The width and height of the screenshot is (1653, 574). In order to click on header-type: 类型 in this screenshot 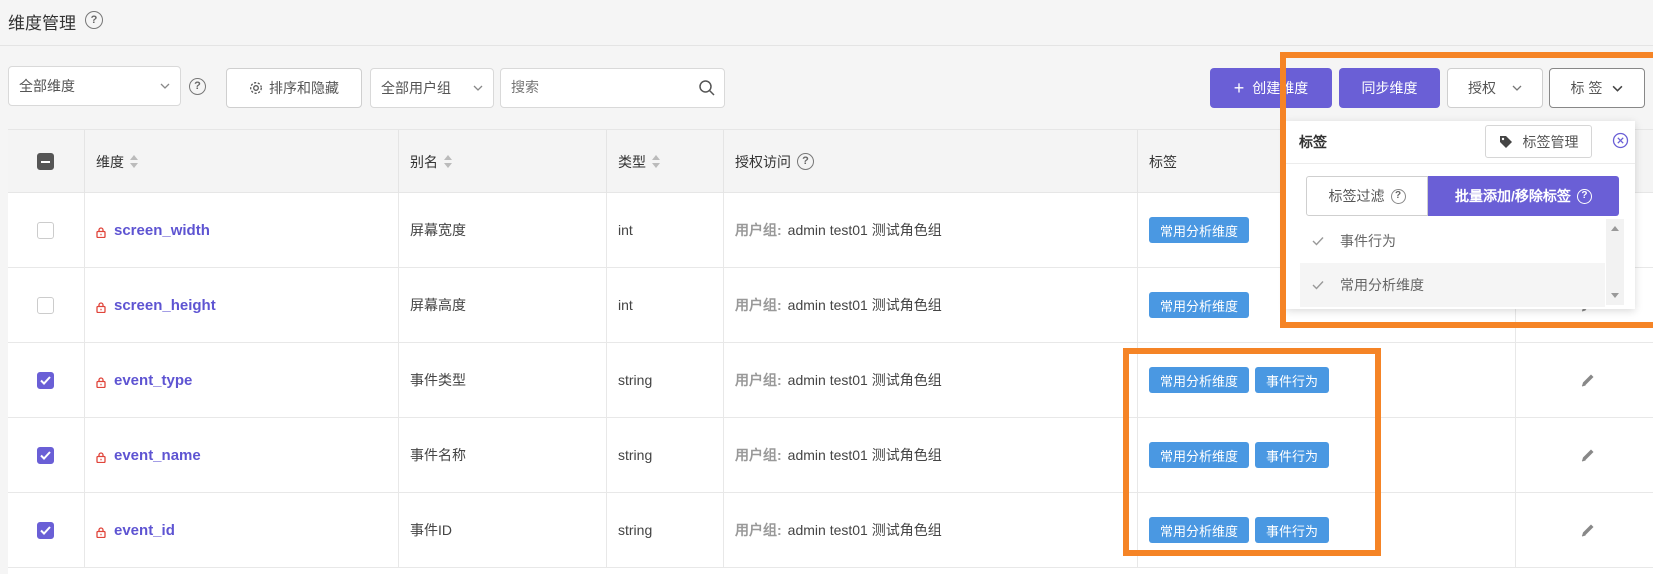, I will do `click(665, 161)`.